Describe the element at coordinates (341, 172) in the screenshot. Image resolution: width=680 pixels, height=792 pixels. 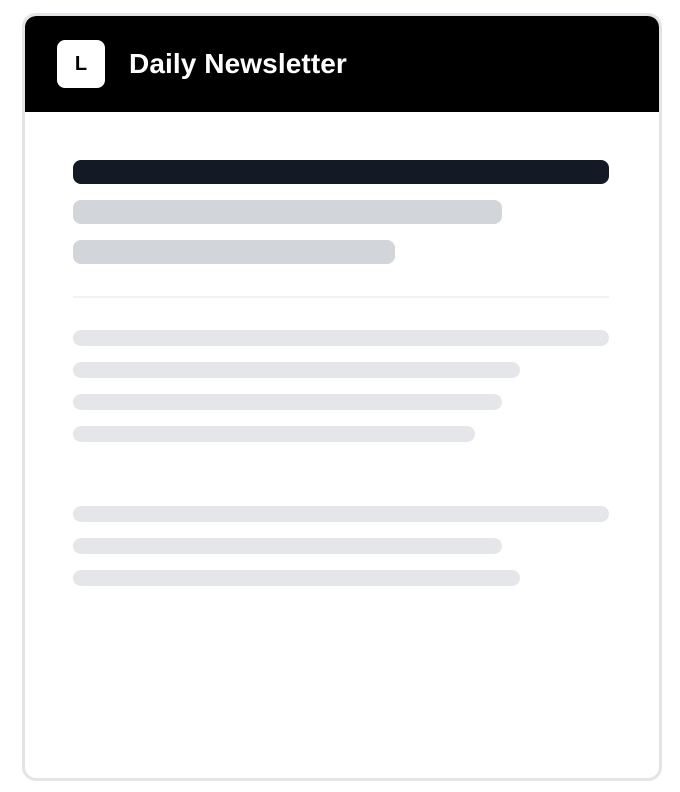
I see `headline-placeholder` at that location.